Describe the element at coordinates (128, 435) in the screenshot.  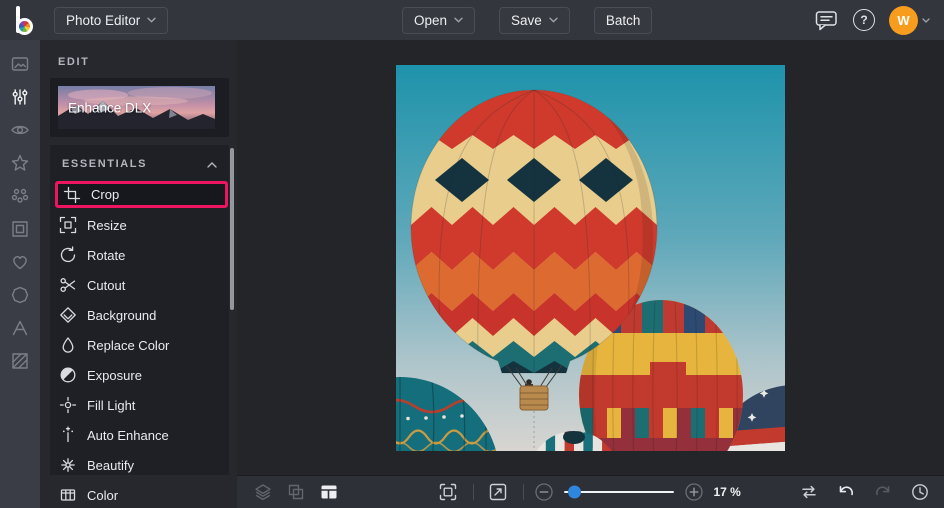
I see `essentials-item-label: Auto Enhance` at that location.